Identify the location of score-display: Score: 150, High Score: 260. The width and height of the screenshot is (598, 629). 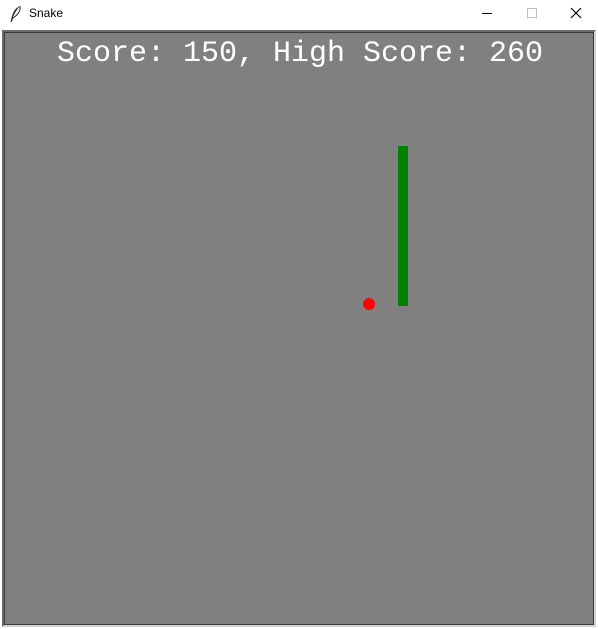
(300, 54).